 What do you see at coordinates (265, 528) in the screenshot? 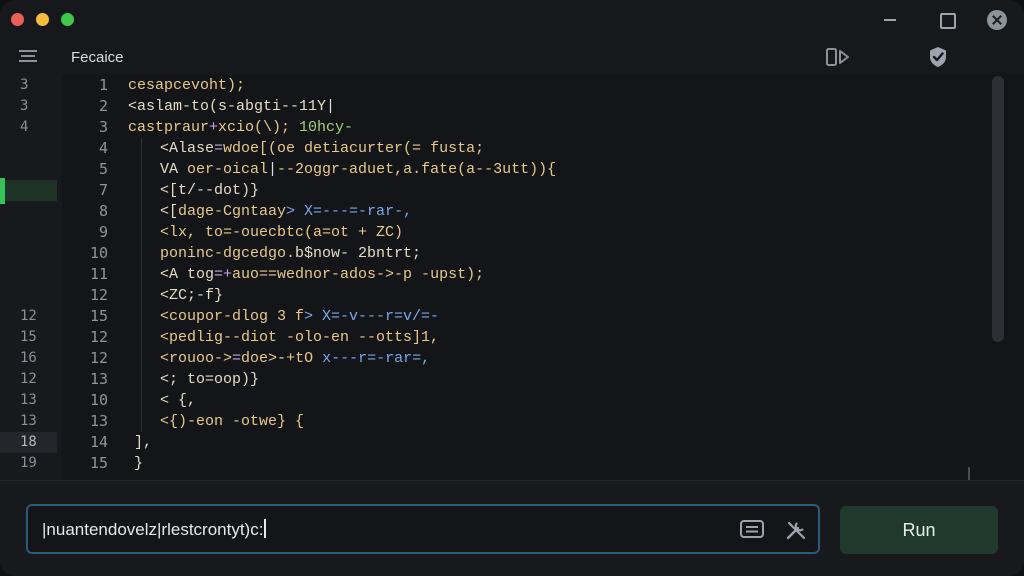
I see `text-cursor` at bounding box center [265, 528].